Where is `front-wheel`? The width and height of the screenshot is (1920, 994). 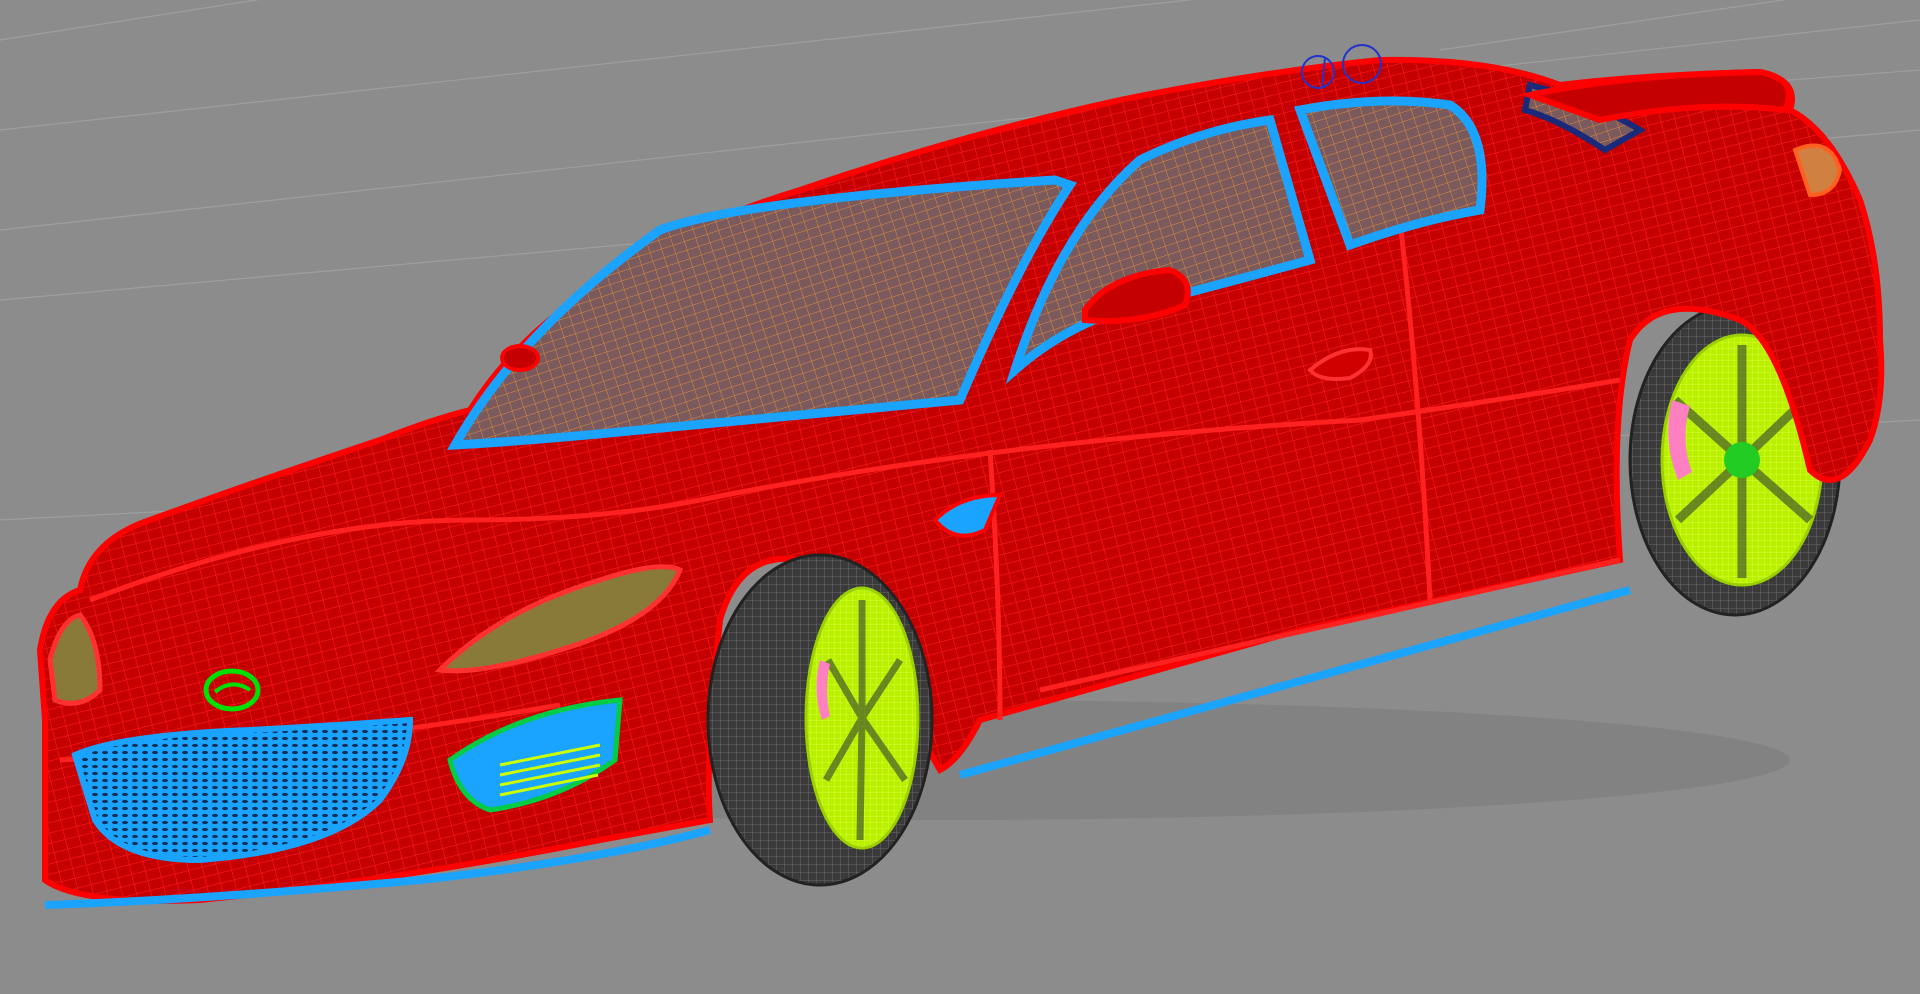 front-wheel is located at coordinates (820, 720).